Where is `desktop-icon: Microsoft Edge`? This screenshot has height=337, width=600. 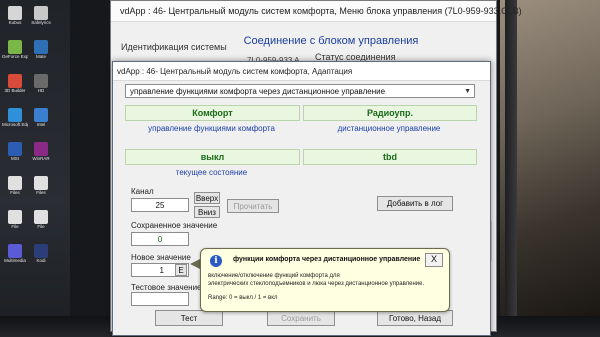 desktop-icon: Microsoft Edge is located at coordinates (15, 117).